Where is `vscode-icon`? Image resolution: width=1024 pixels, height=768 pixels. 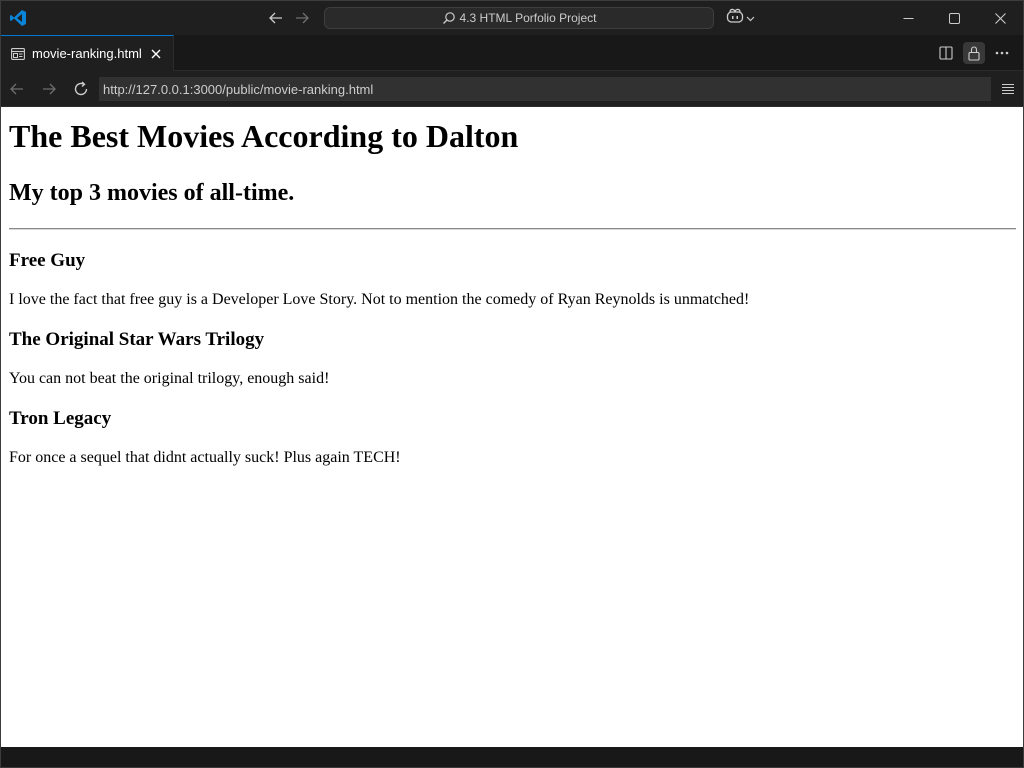
vscode-icon is located at coordinates (18, 18).